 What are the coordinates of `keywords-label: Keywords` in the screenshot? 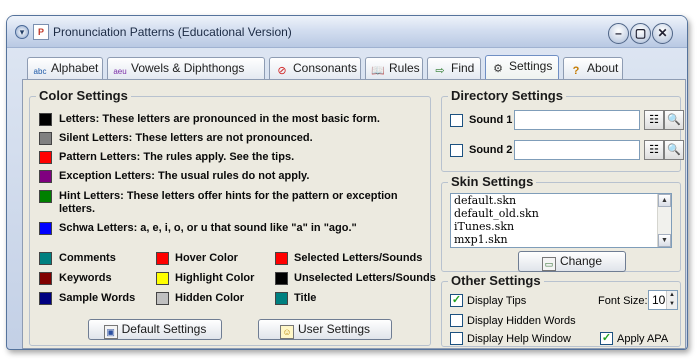 It's located at (85, 278).